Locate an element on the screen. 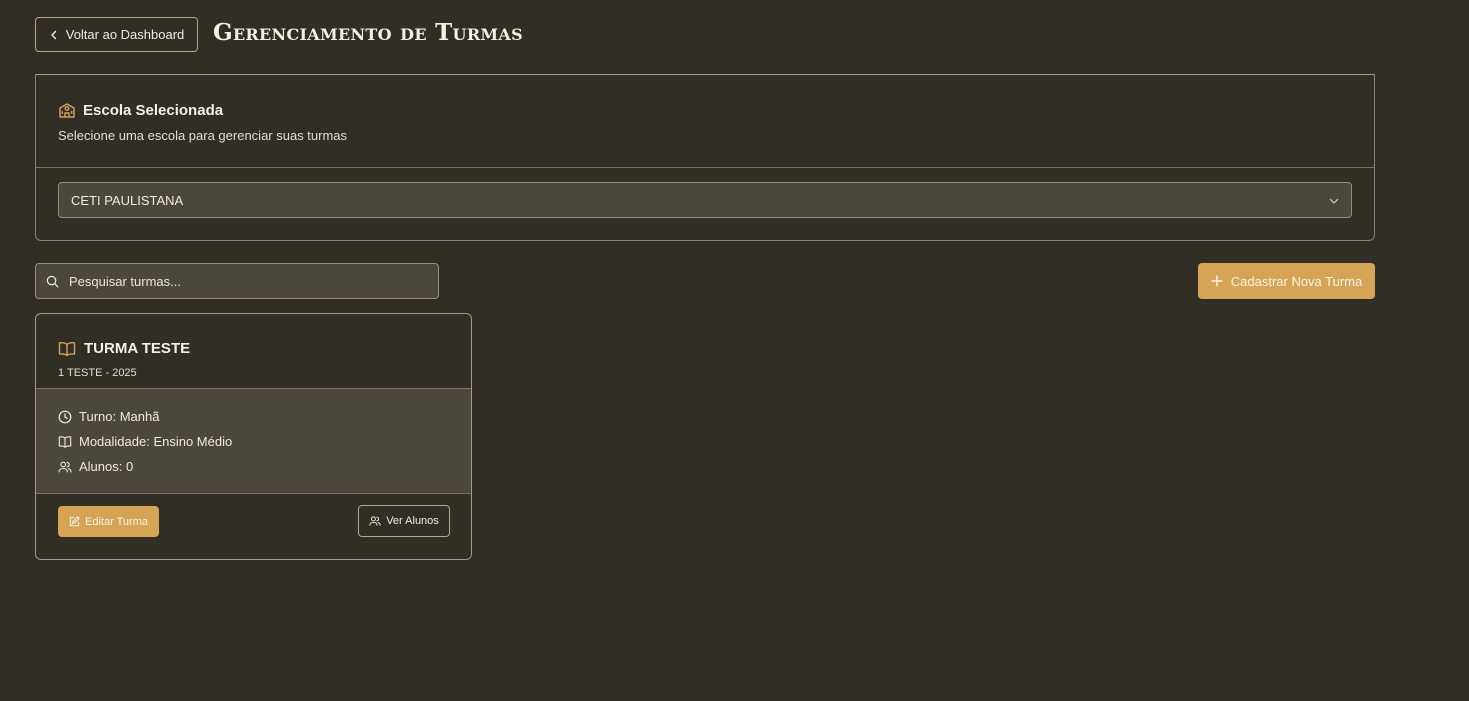 The image size is (1469, 701). chevron-left-icon is located at coordinates (53, 34).